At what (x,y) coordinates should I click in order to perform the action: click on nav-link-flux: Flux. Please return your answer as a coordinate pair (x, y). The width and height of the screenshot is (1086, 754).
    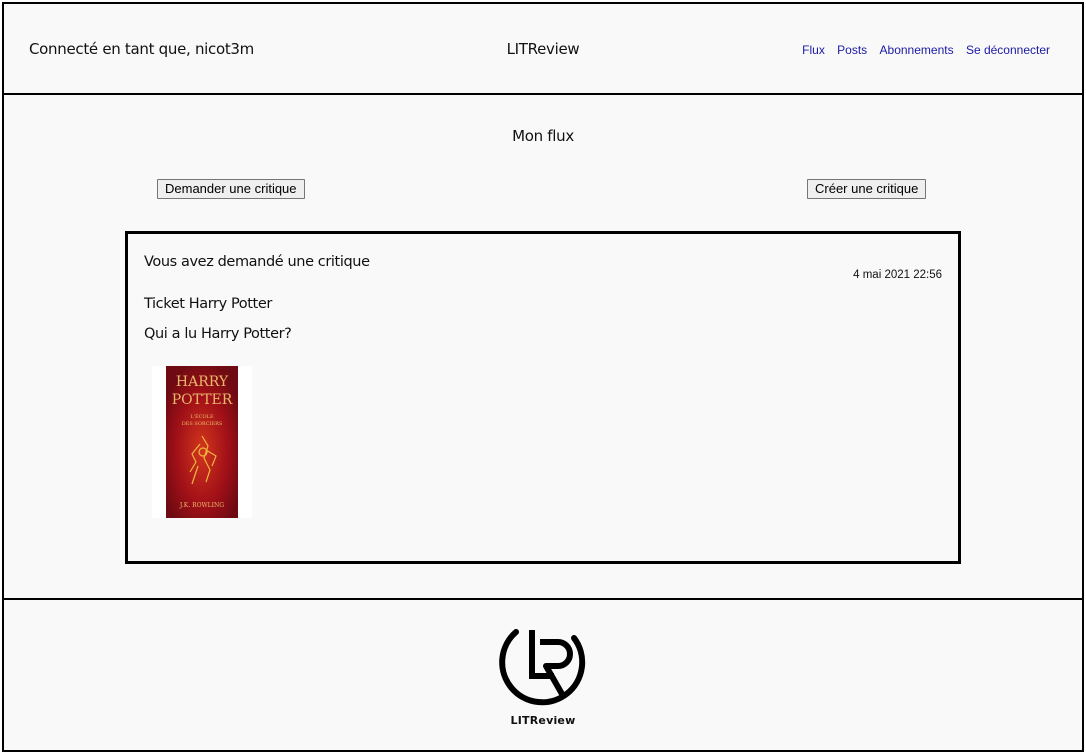
    Looking at the image, I should click on (813, 50).